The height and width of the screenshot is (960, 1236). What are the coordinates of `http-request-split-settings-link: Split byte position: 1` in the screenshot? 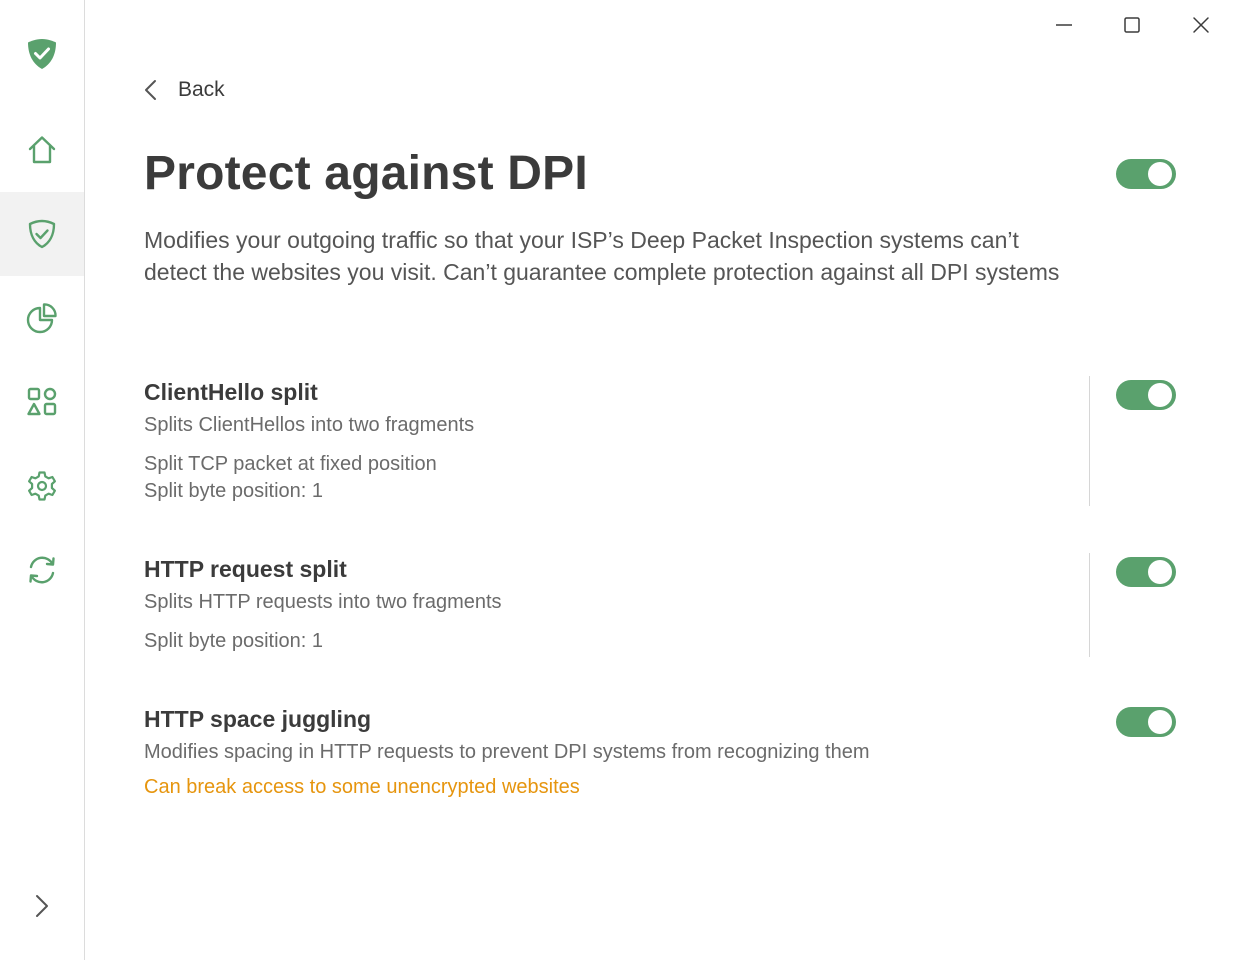 It's located at (233, 641).